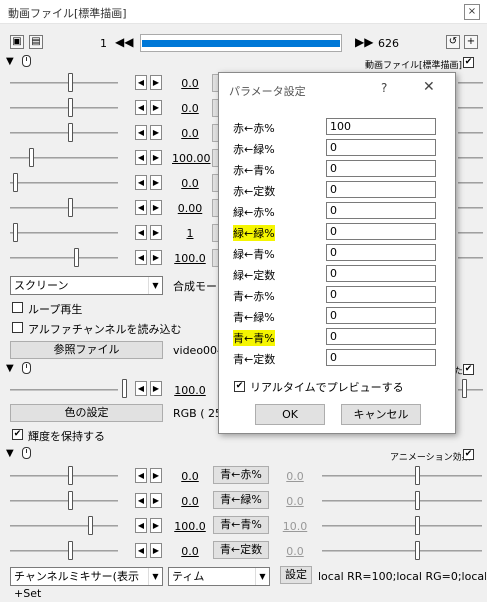 Image resolution: width=487 pixels, height=602 pixels. I want to click on preview-checkbox: ✔, so click(239, 386).